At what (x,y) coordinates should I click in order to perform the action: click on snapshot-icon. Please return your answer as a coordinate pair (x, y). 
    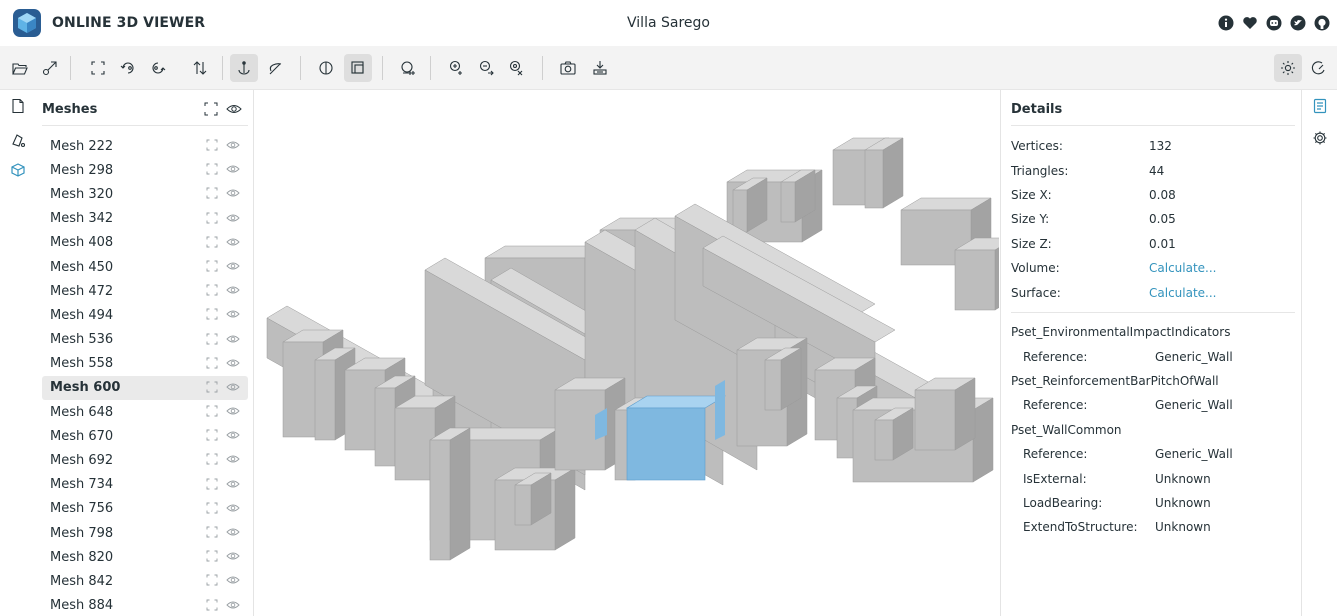
    Looking at the image, I should click on (568, 68).